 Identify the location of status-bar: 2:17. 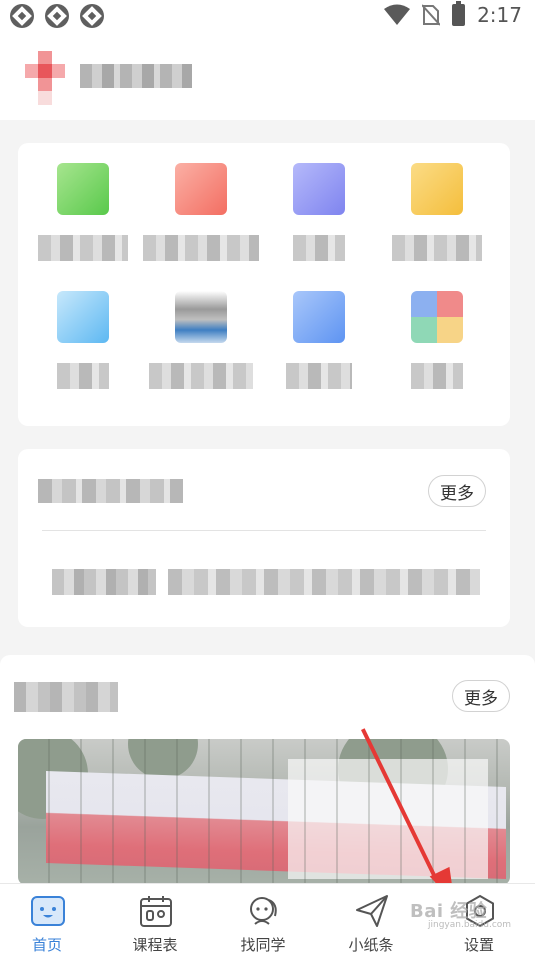
(267, 17).